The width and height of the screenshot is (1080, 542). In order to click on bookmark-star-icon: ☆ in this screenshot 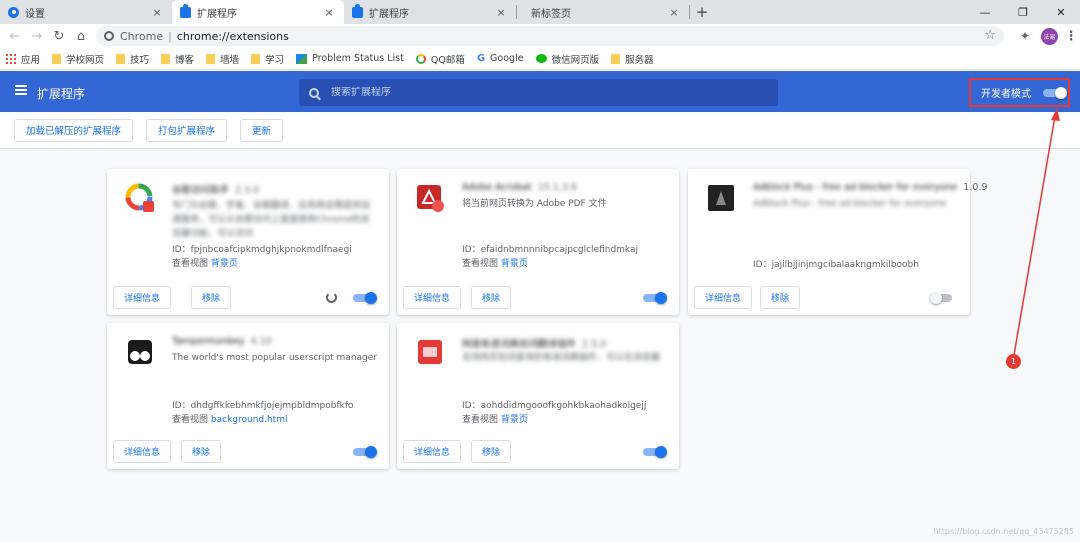, I will do `click(990, 35)`.